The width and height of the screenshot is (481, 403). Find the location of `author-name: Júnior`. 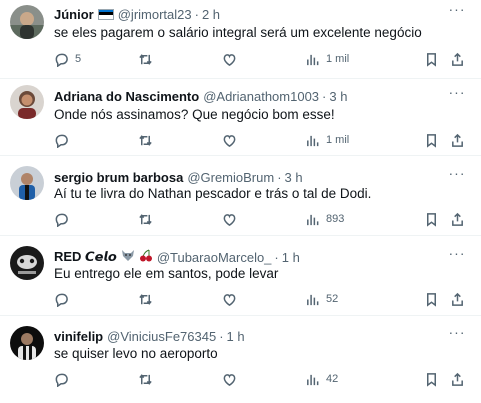

author-name: Júnior is located at coordinates (74, 14).